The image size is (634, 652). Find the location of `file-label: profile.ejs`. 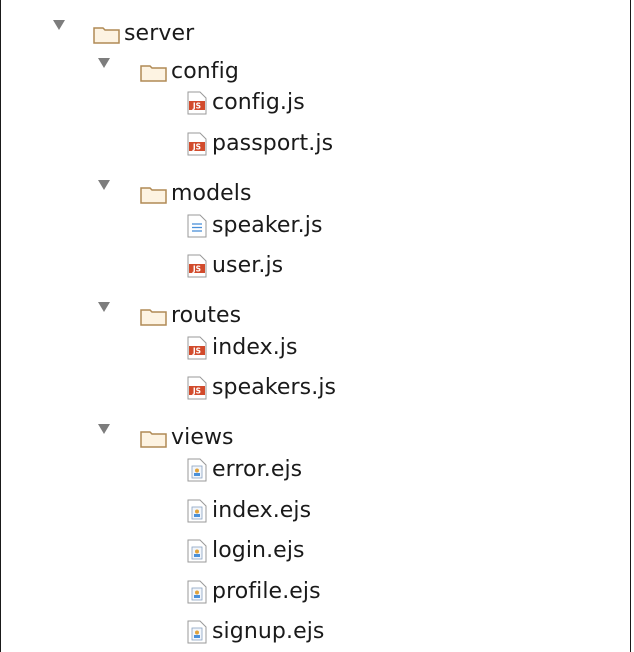

file-label: profile.ejs is located at coordinates (266, 591).